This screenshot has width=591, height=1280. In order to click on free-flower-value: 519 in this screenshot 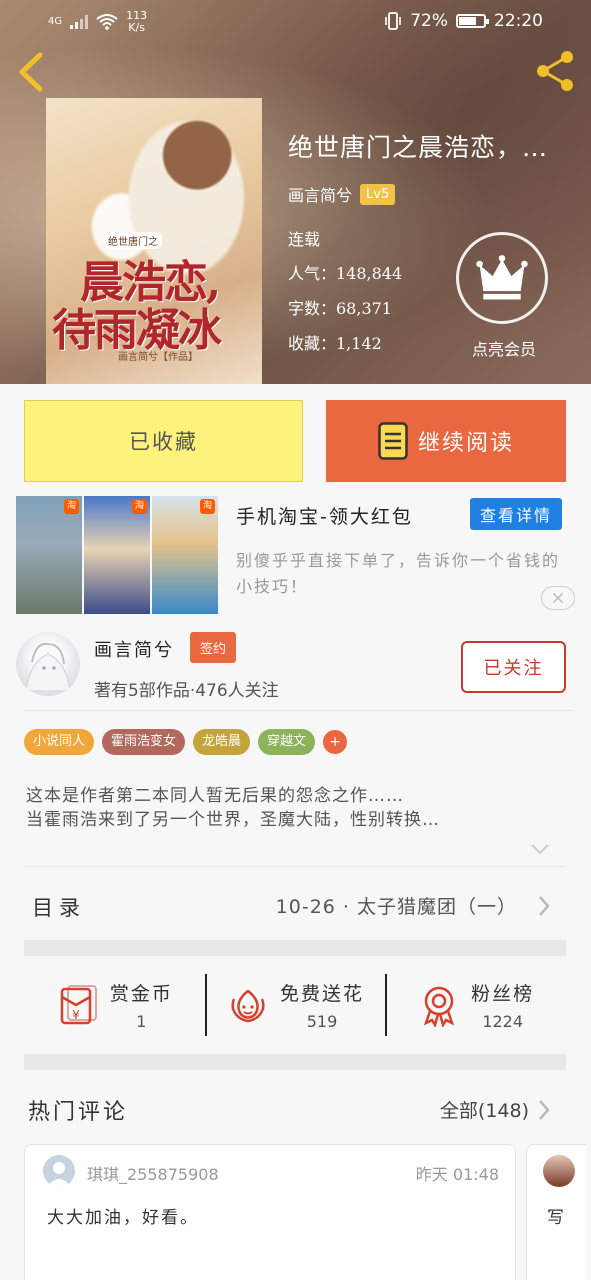, I will do `click(322, 1021)`.